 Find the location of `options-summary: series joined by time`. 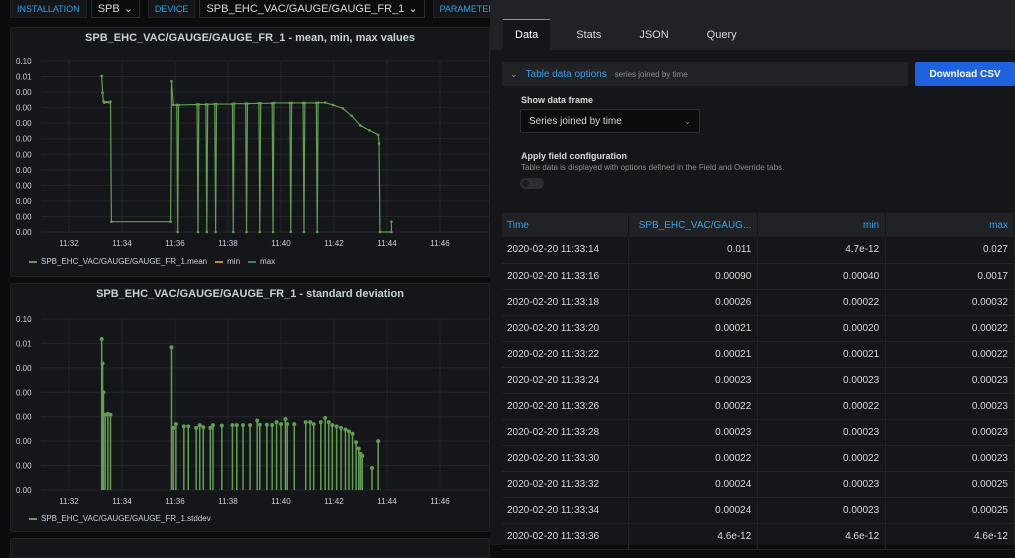

options-summary: series joined by time is located at coordinates (651, 74).